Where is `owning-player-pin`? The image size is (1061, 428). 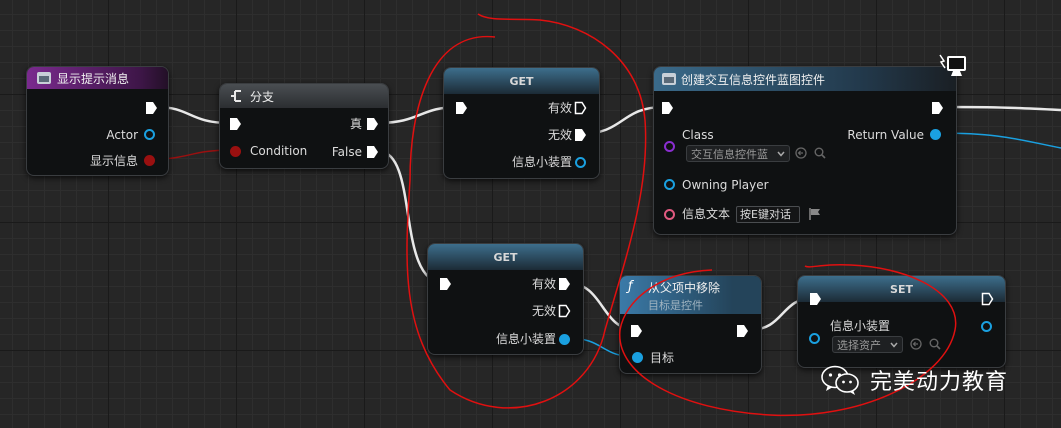
owning-player-pin is located at coordinates (669, 184).